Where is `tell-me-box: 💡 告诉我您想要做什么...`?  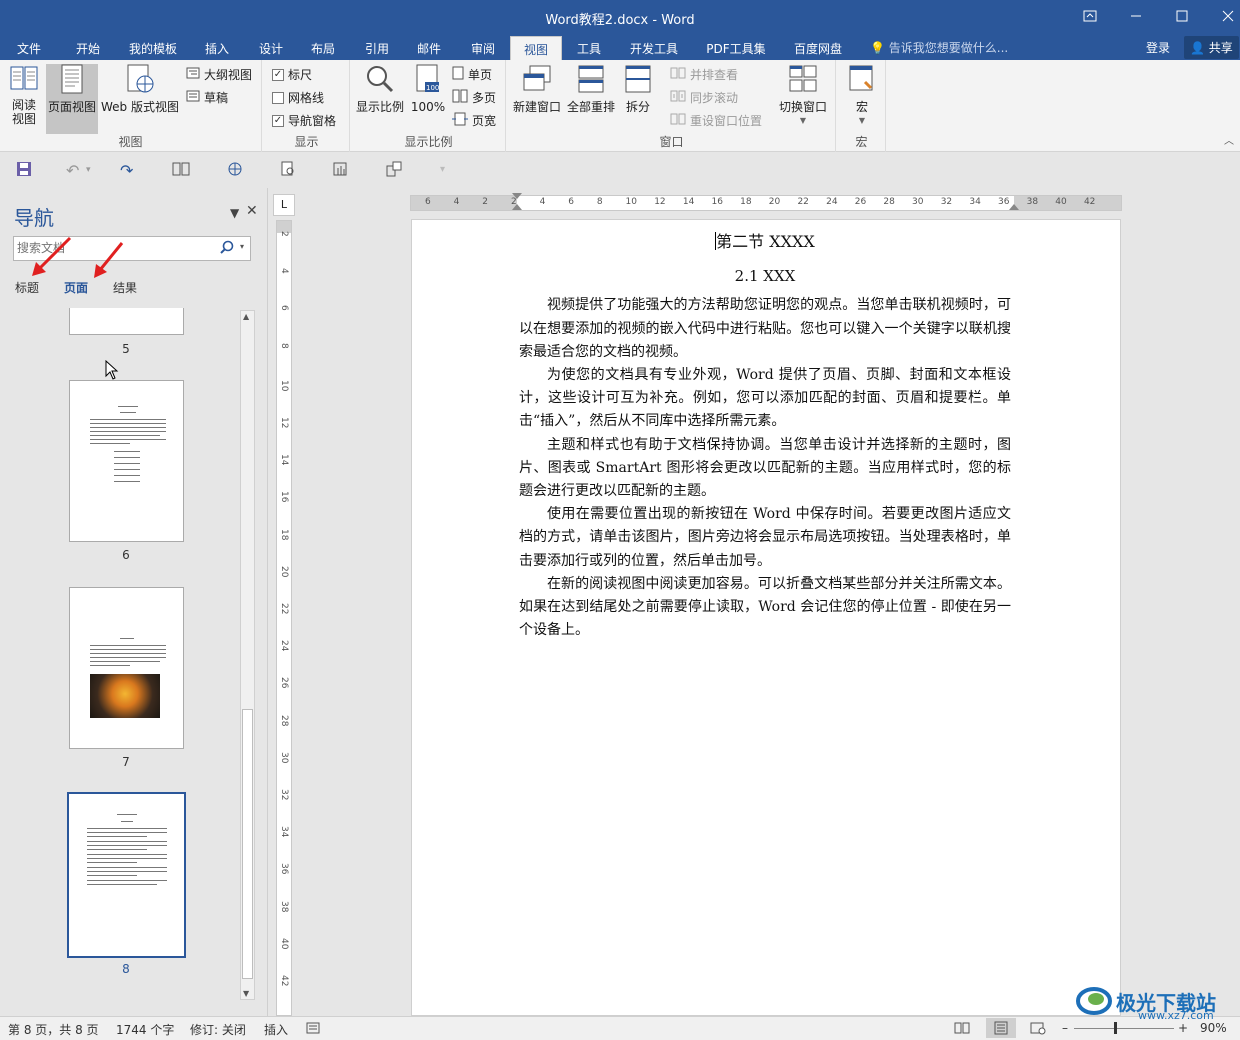 tell-me-box: 💡 告诉我您想要做什么... is located at coordinates (939, 47).